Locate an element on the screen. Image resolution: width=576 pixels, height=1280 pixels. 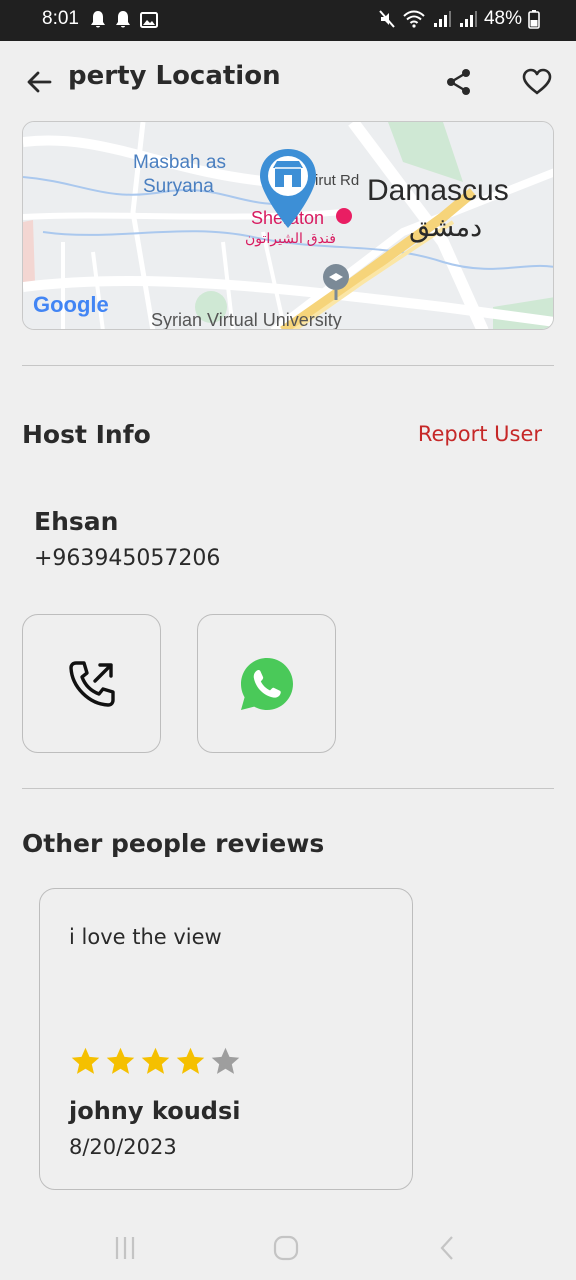
map-pin-icon is located at coordinates (288, 188).